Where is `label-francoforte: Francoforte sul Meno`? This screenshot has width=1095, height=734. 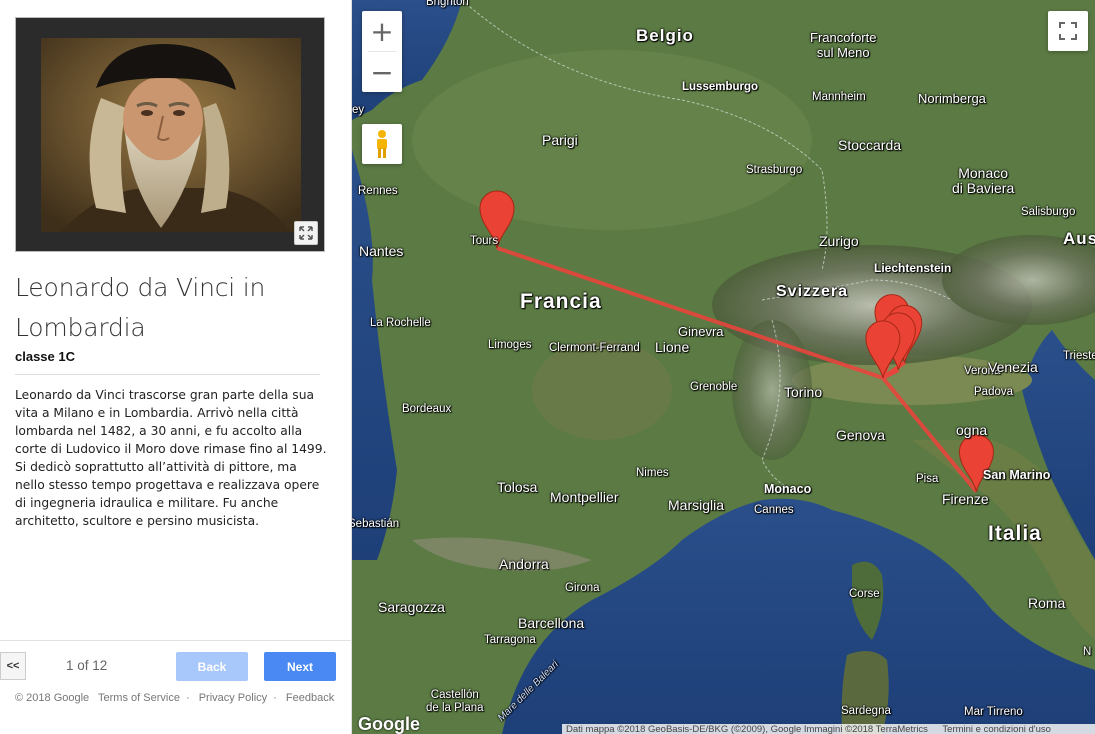 label-francoforte: Francoforte sul Meno is located at coordinates (843, 45).